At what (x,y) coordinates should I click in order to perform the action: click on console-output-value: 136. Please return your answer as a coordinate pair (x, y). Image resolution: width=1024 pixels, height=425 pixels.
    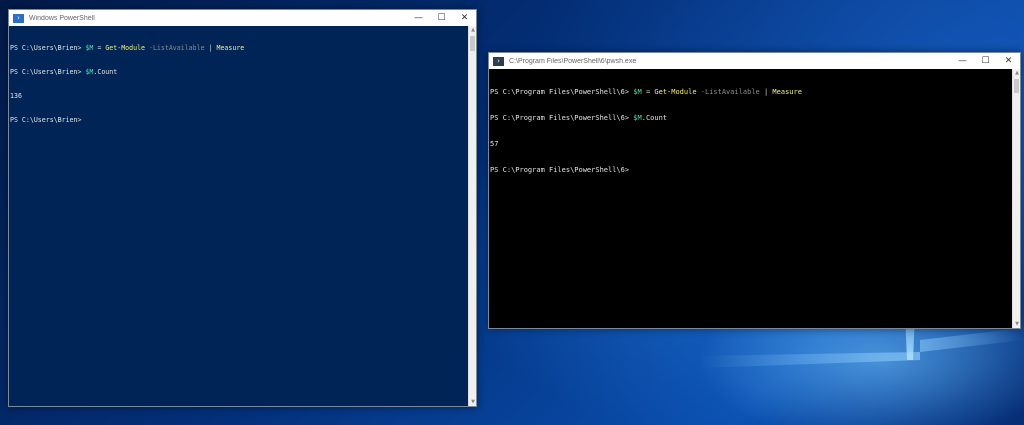
    Looking at the image, I should click on (16, 96).